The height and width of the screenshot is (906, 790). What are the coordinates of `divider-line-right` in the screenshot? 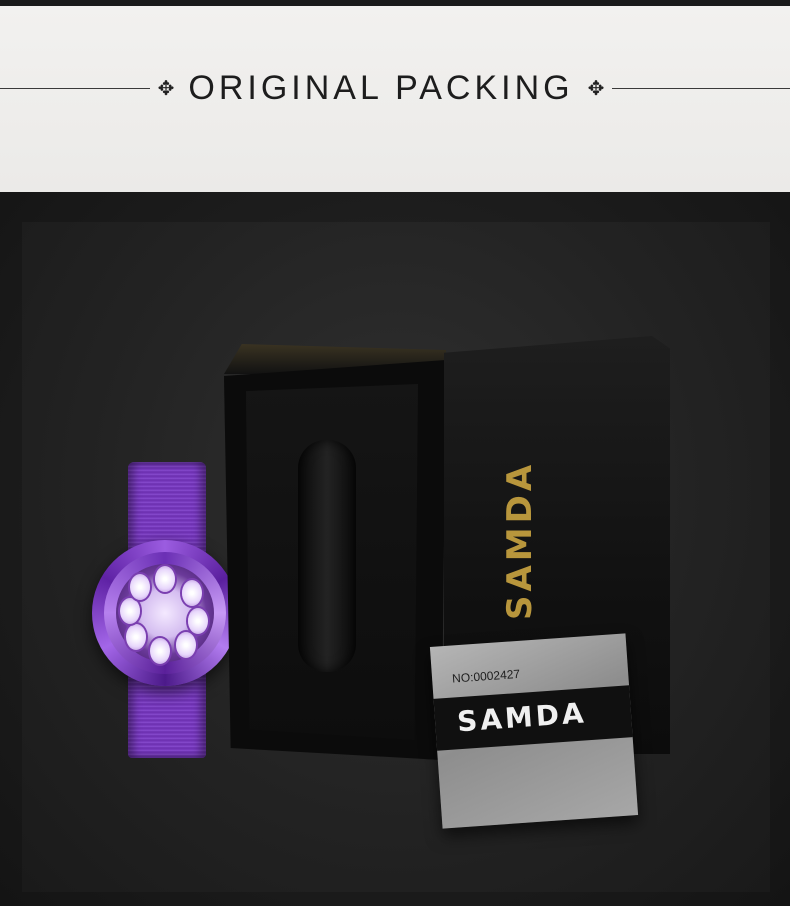 It's located at (701, 88).